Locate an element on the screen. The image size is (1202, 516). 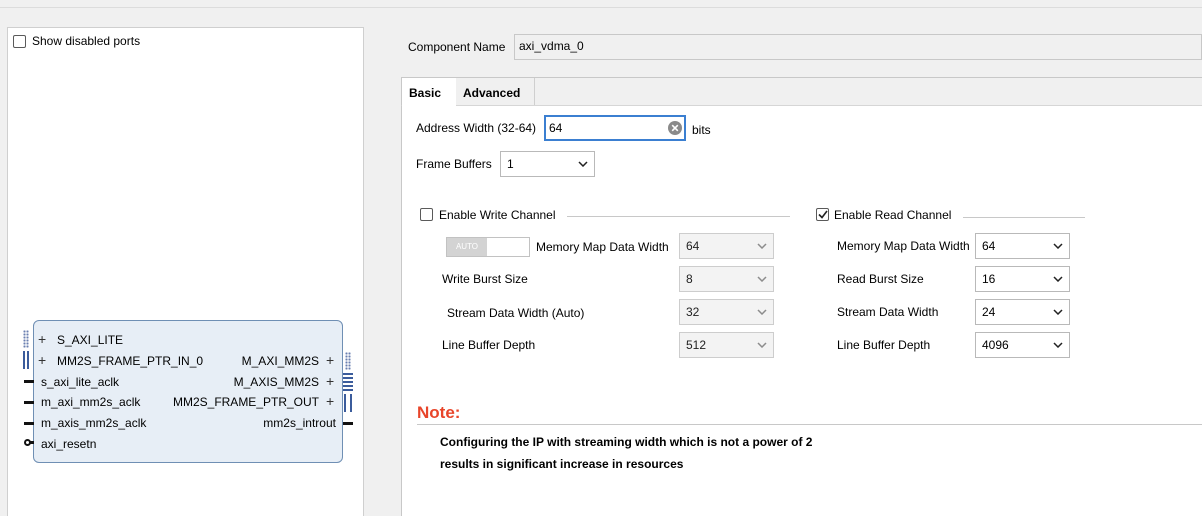
read-burst-size-select: 16 is located at coordinates (1022, 279).